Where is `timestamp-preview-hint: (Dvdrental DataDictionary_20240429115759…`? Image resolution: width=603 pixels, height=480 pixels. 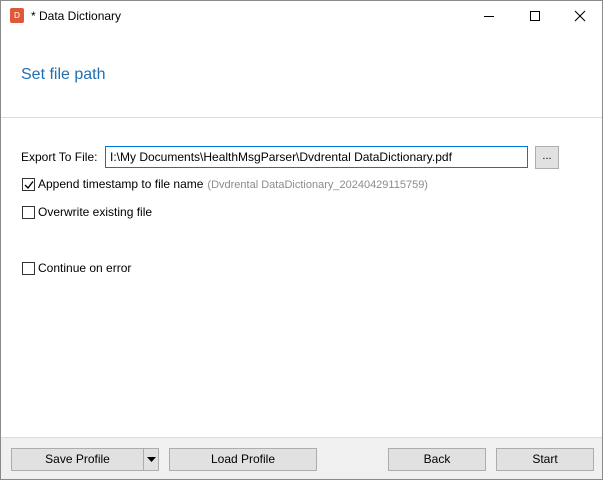 timestamp-preview-hint: (Dvdrental DataDictionary_20240429115759… is located at coordinates (317, 185).